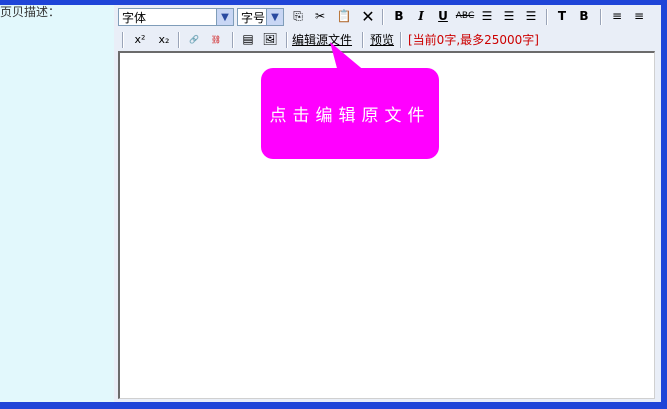 This screenshot has width=667, height=409. Describe the element at coordinates (134, 17) in the screenshot. I see `font-select-value: 字体` at that location.